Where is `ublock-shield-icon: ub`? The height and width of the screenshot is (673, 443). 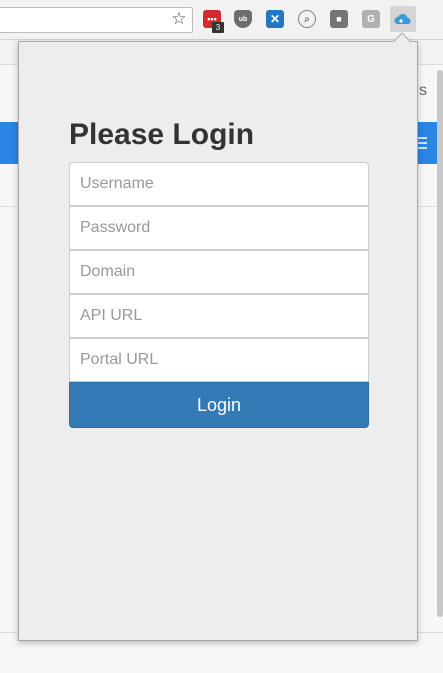 ublock-shield-icon: ub is located at coordinates (243, 19).